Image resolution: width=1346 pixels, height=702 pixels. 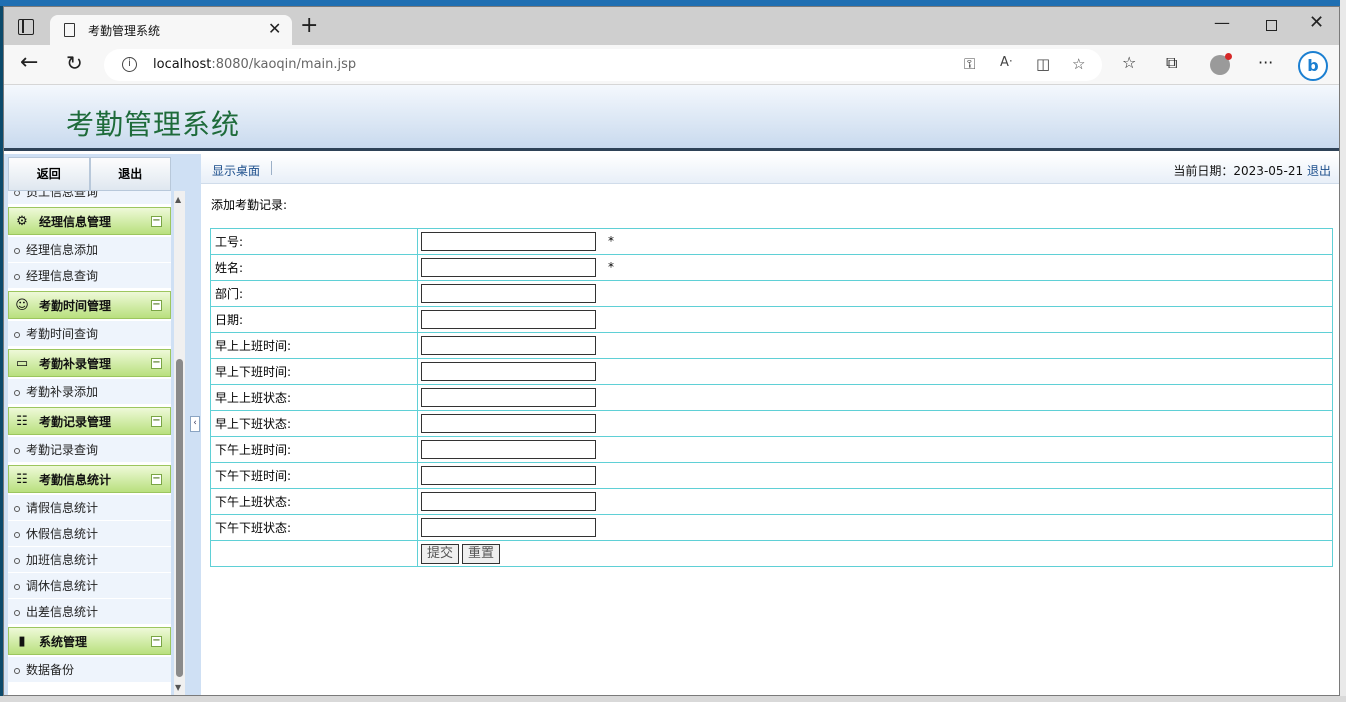 I want to click on current-date: 当前日期：2023-05-21 退出, so click(x=1252, y=170).